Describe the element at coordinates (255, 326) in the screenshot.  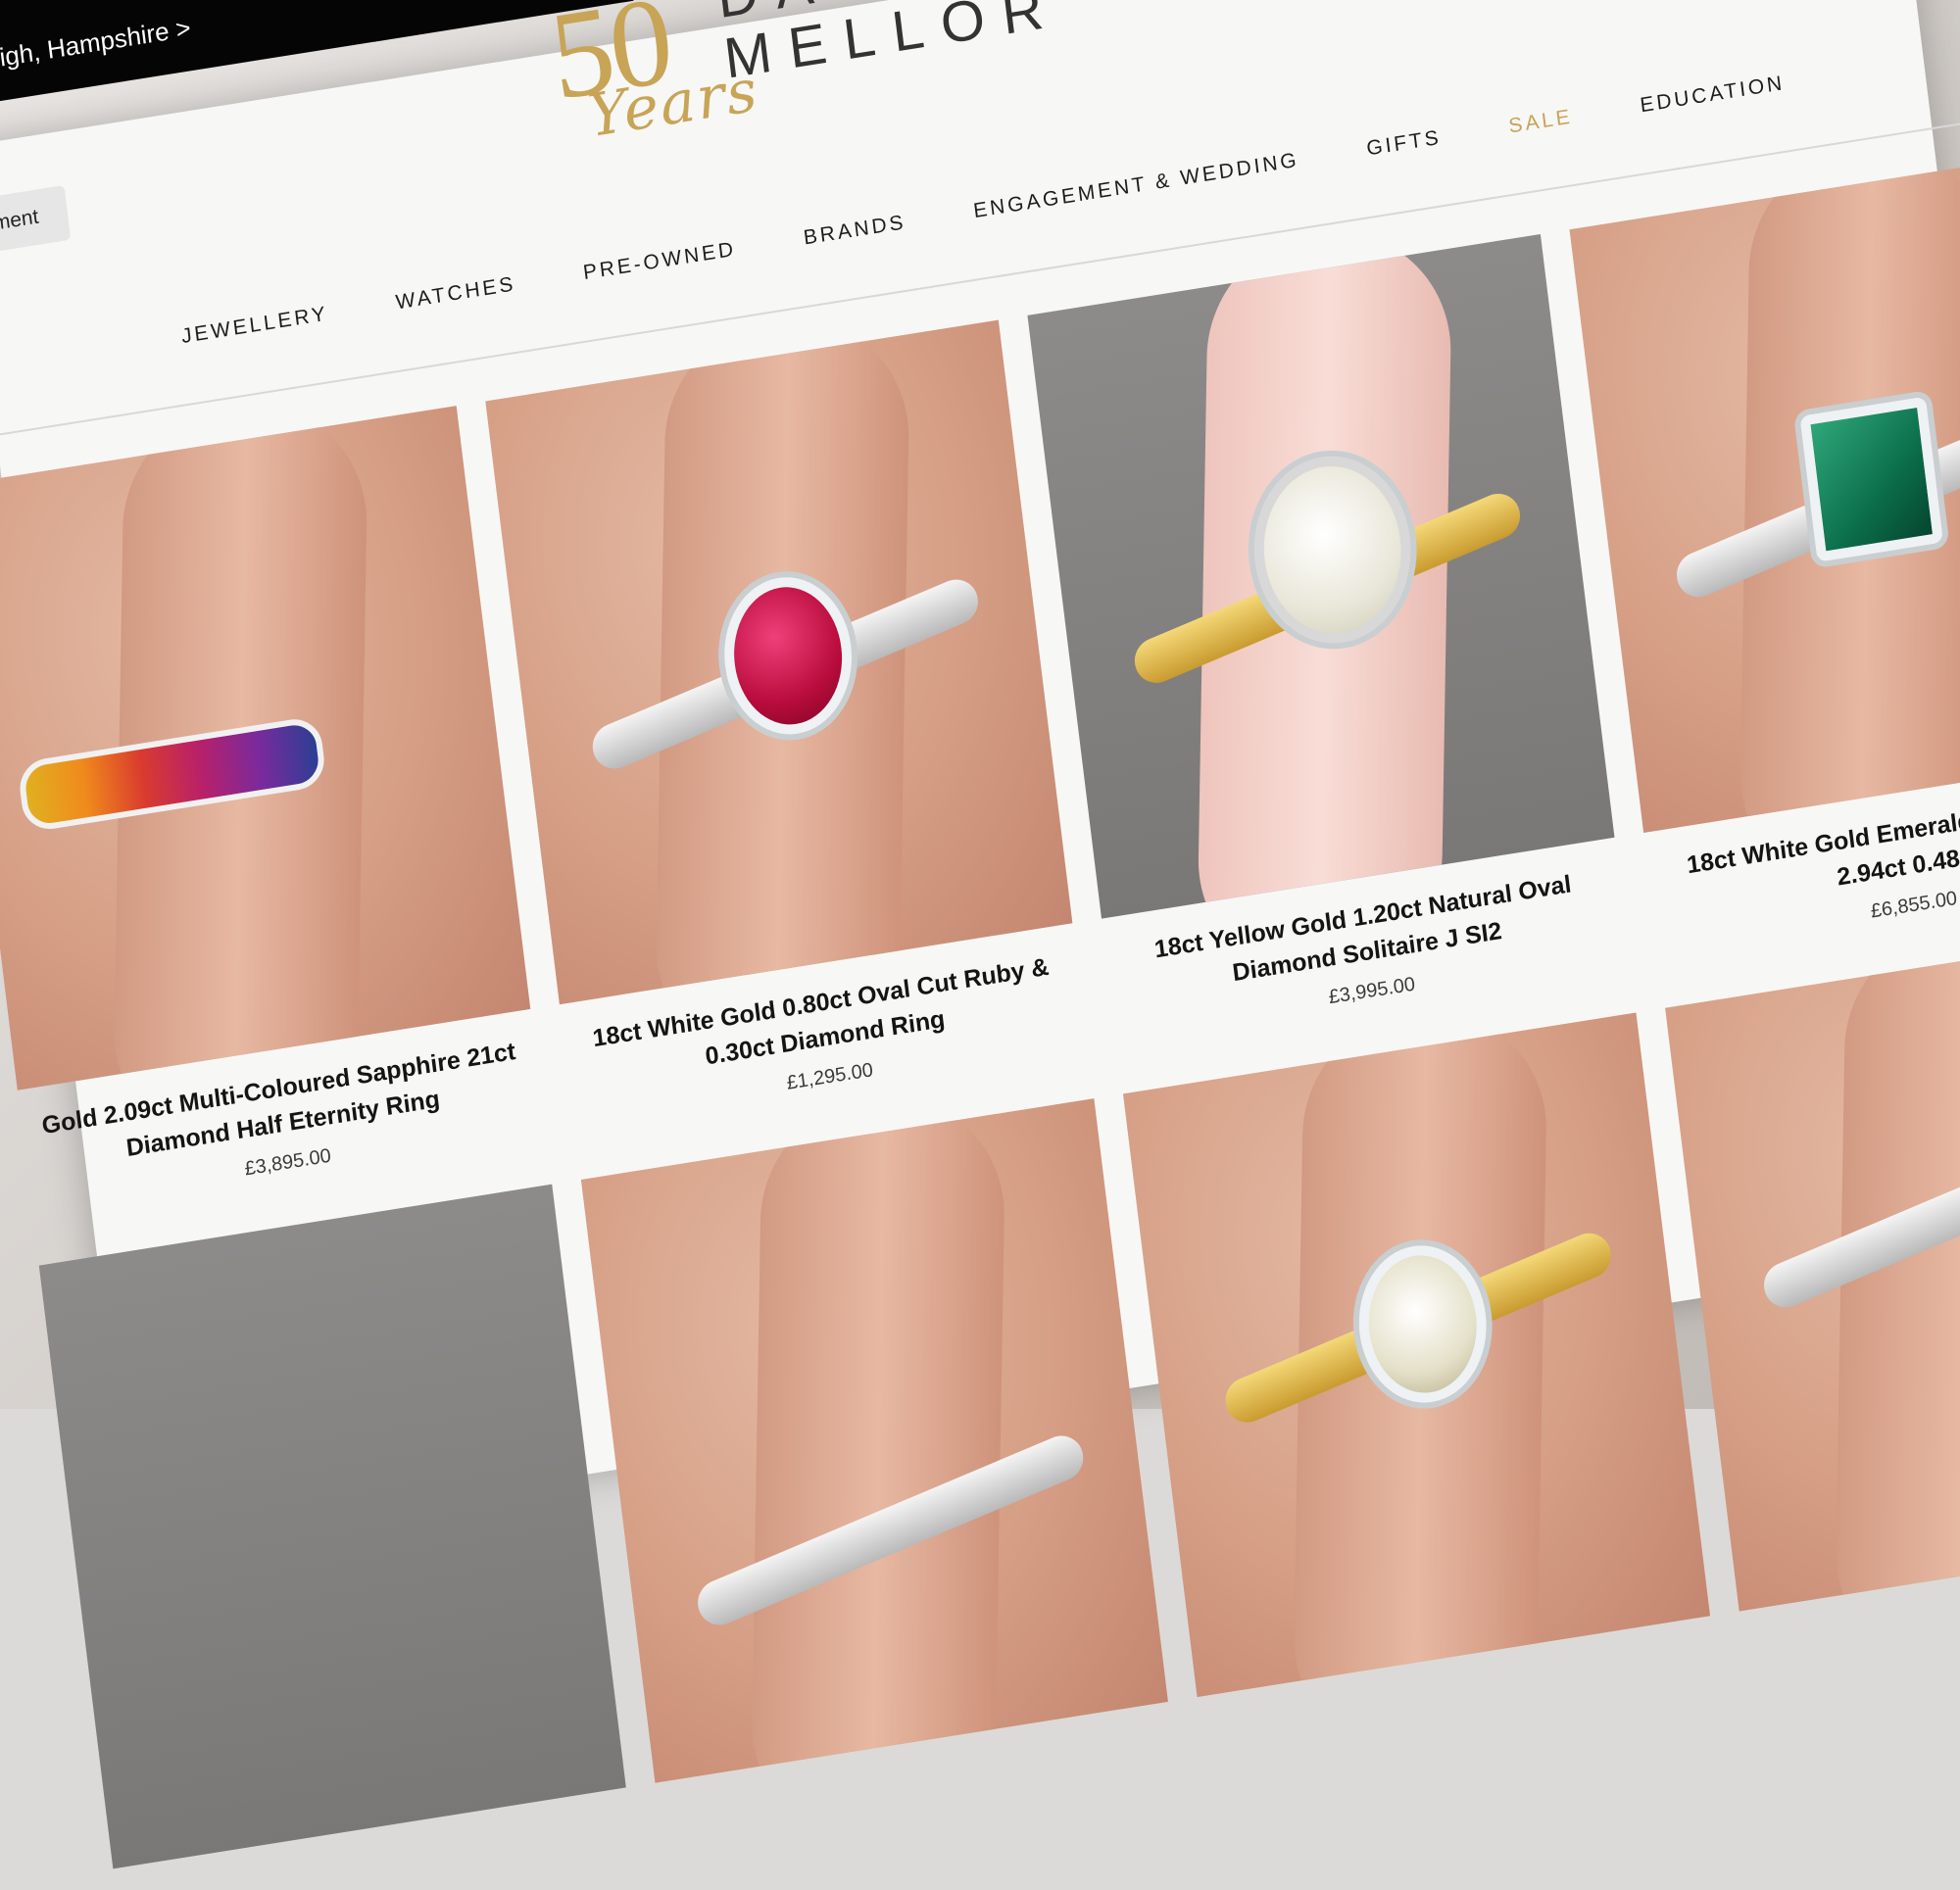
I see `nav-jewellery: JEWELLERY` at that location.